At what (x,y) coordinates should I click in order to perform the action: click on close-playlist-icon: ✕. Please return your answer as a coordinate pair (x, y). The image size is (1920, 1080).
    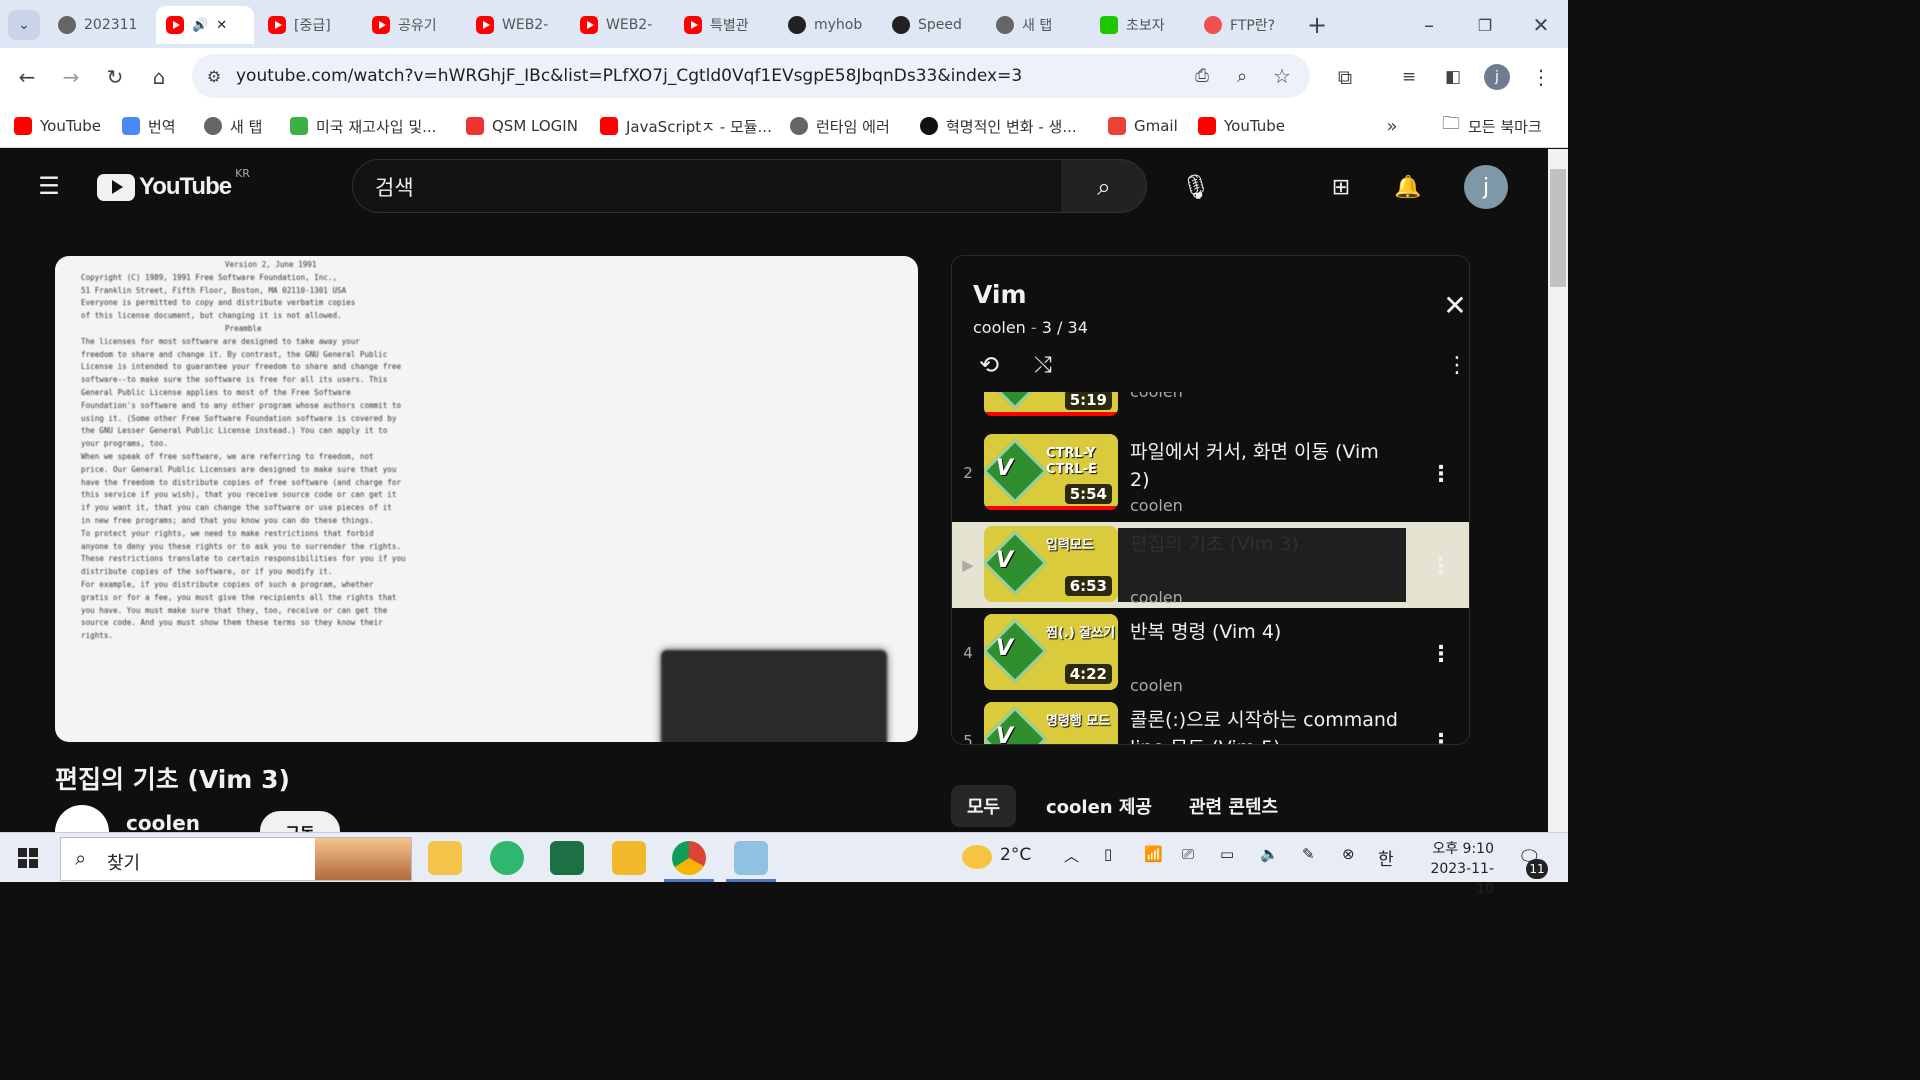
    Looking at the image, I should click on (1454, 305).